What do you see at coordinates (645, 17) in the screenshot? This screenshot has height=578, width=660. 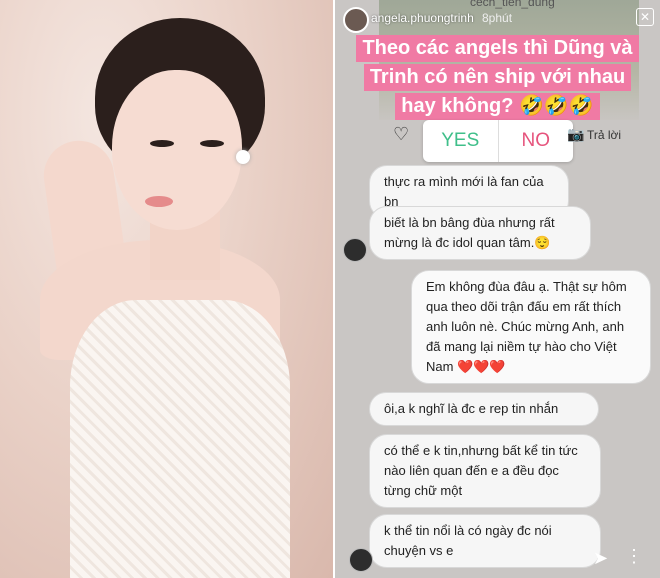 I see `close-icon: ✕` at bounding box center [645, 17].